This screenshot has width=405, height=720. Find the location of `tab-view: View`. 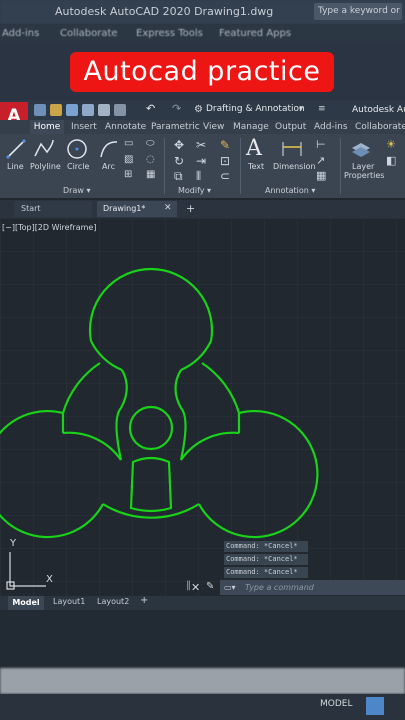

tab-view: View is located at coordinates (213, 127).